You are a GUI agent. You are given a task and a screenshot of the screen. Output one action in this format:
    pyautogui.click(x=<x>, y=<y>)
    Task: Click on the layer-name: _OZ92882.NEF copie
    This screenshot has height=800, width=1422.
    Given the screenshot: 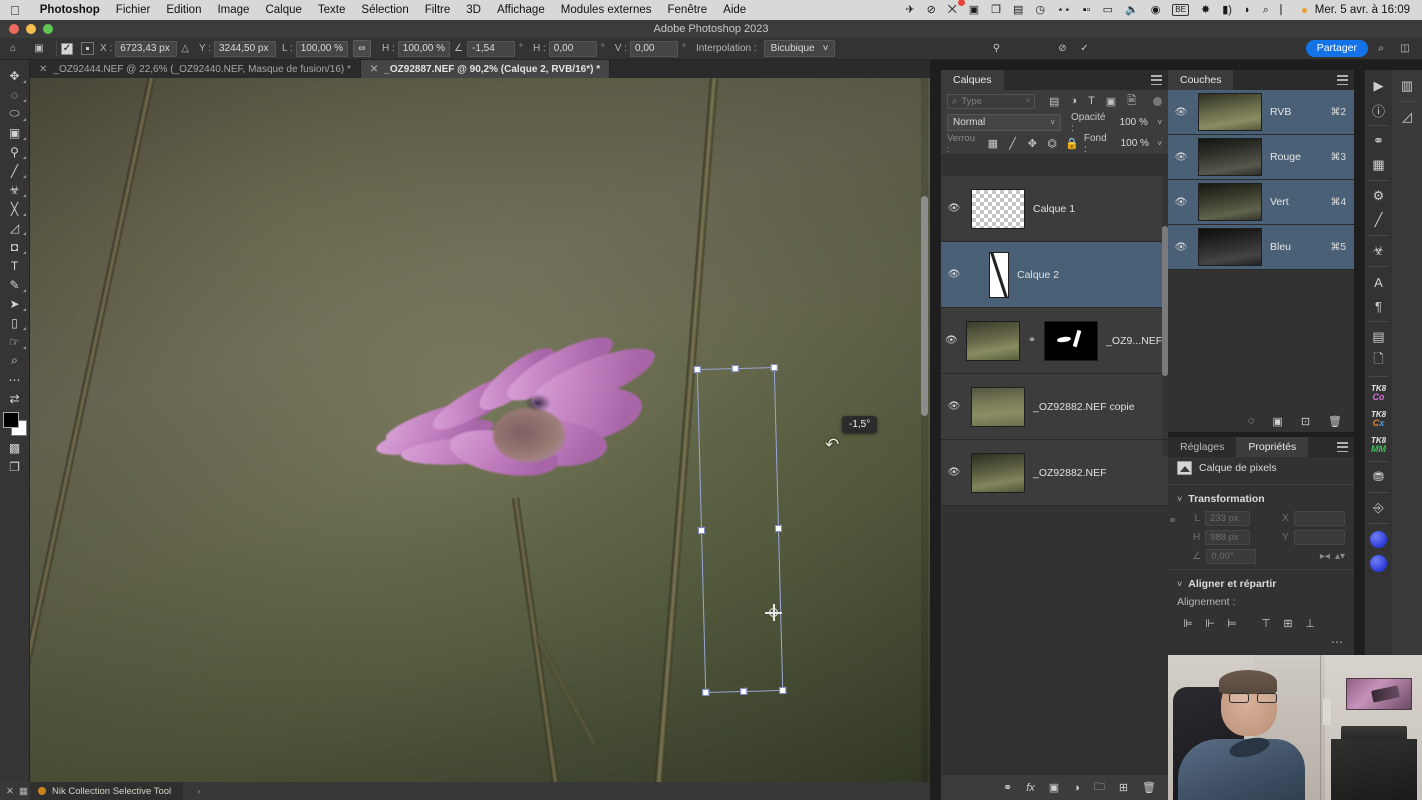 What is the action you would take?
    pyautogui.click(x=1084, y=407)
    